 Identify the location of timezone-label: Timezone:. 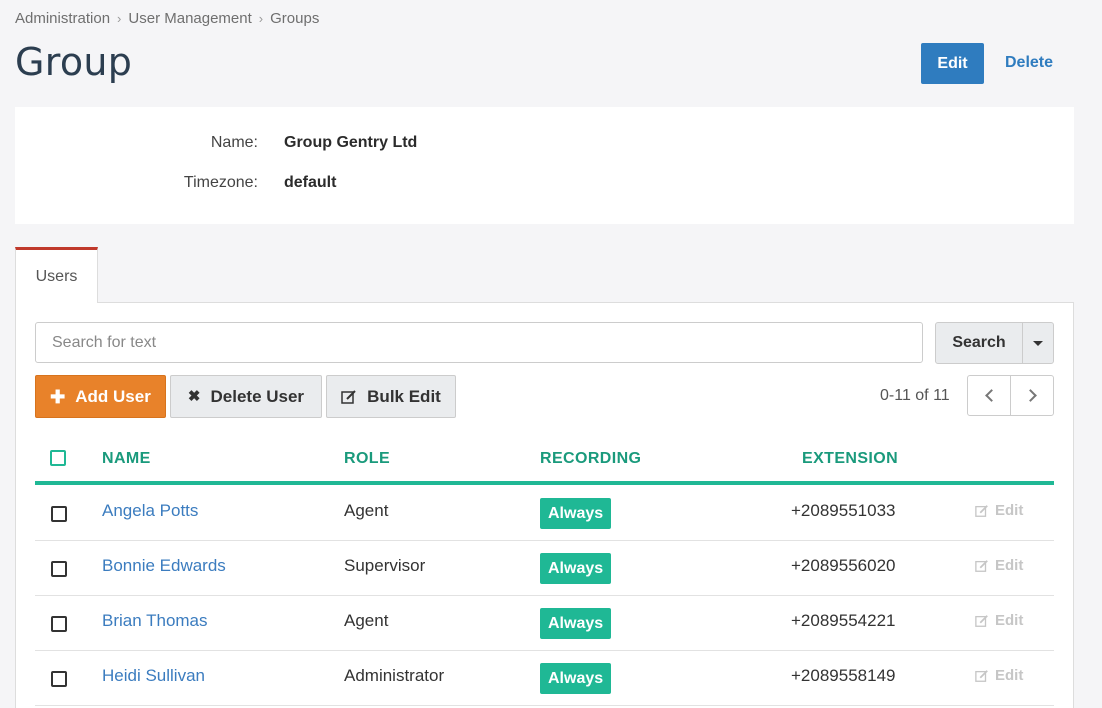
(220, 182).